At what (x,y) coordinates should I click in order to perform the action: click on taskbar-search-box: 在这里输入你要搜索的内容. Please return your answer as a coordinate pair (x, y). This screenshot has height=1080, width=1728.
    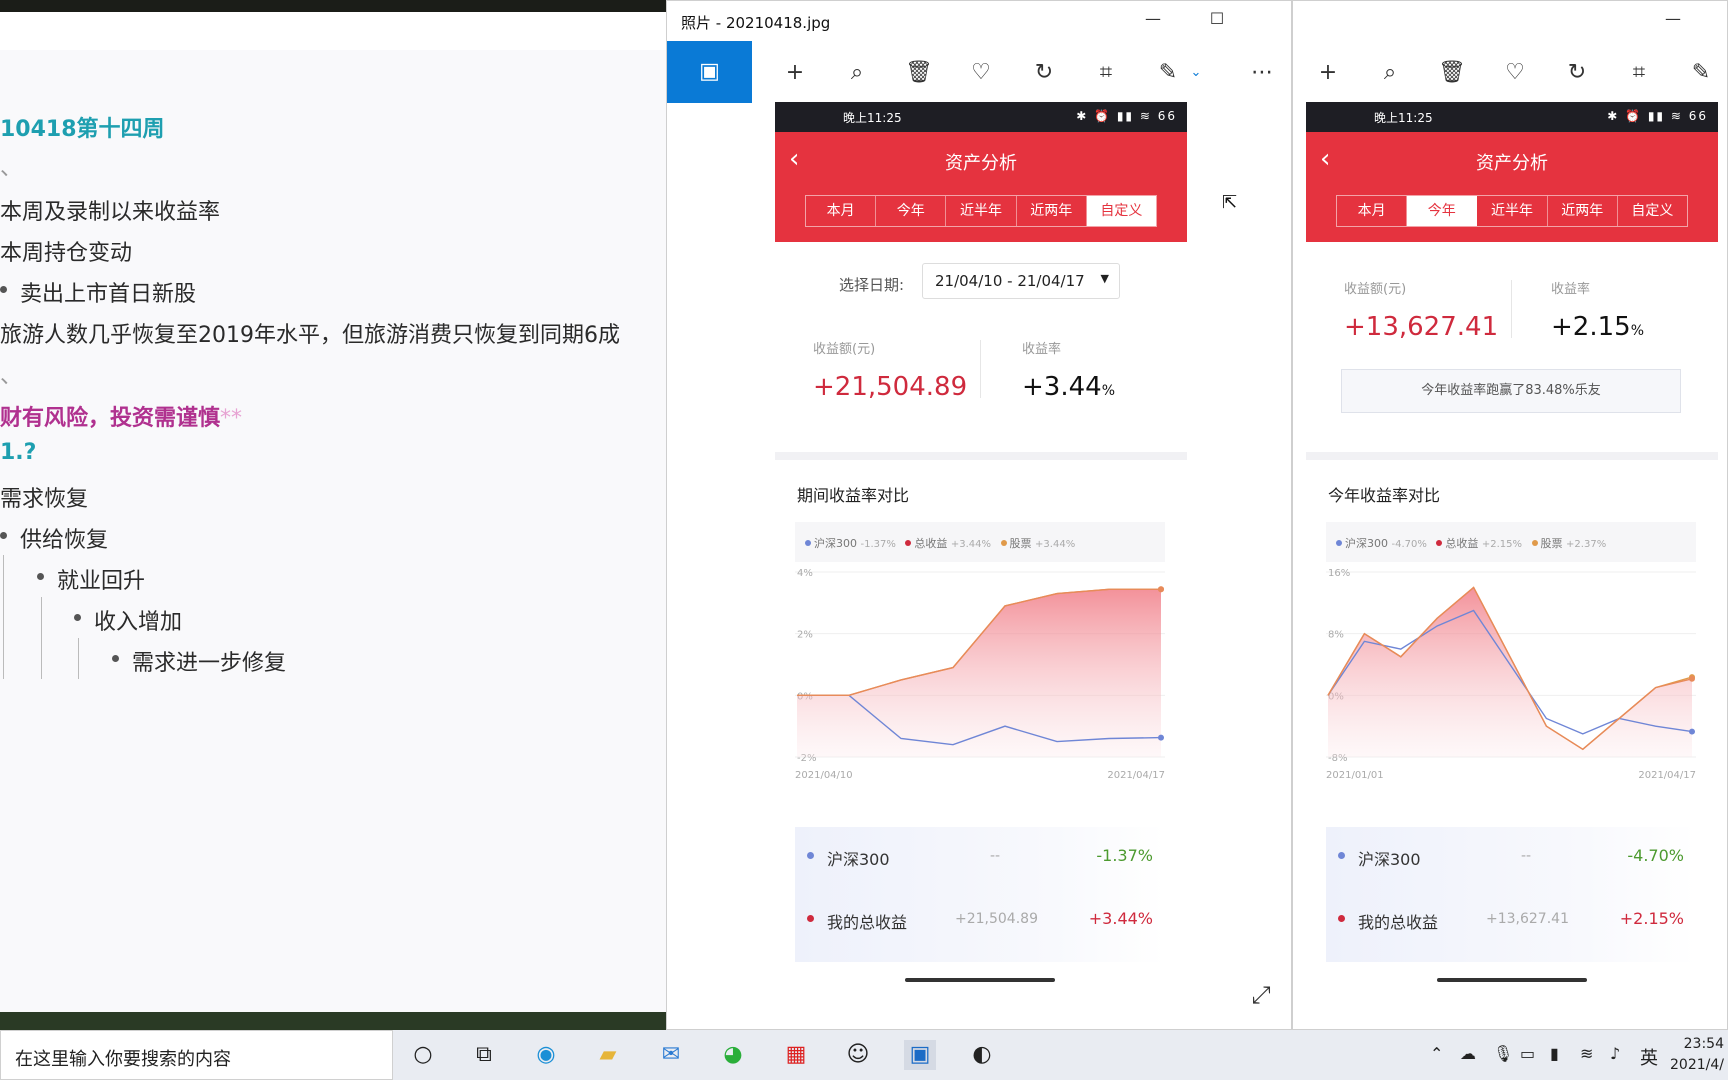
    Looking at the image, I should click on (196, 1055).